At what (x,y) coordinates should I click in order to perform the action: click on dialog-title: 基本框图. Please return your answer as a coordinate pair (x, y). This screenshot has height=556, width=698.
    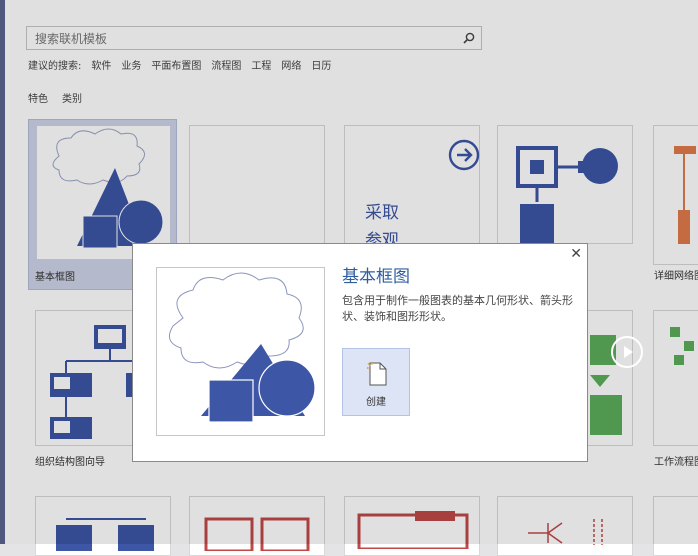
    Looking at the image, I should click on (376, 277).